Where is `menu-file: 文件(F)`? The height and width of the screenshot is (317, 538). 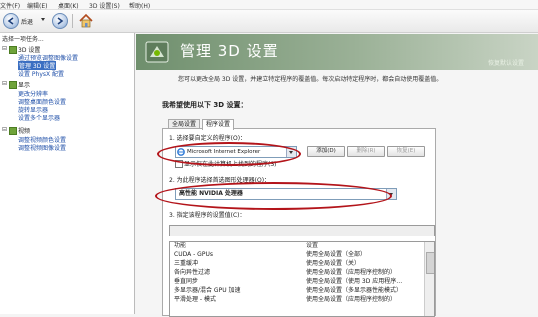 menu-file: 文件(F) is located at coordinates (10, 5).